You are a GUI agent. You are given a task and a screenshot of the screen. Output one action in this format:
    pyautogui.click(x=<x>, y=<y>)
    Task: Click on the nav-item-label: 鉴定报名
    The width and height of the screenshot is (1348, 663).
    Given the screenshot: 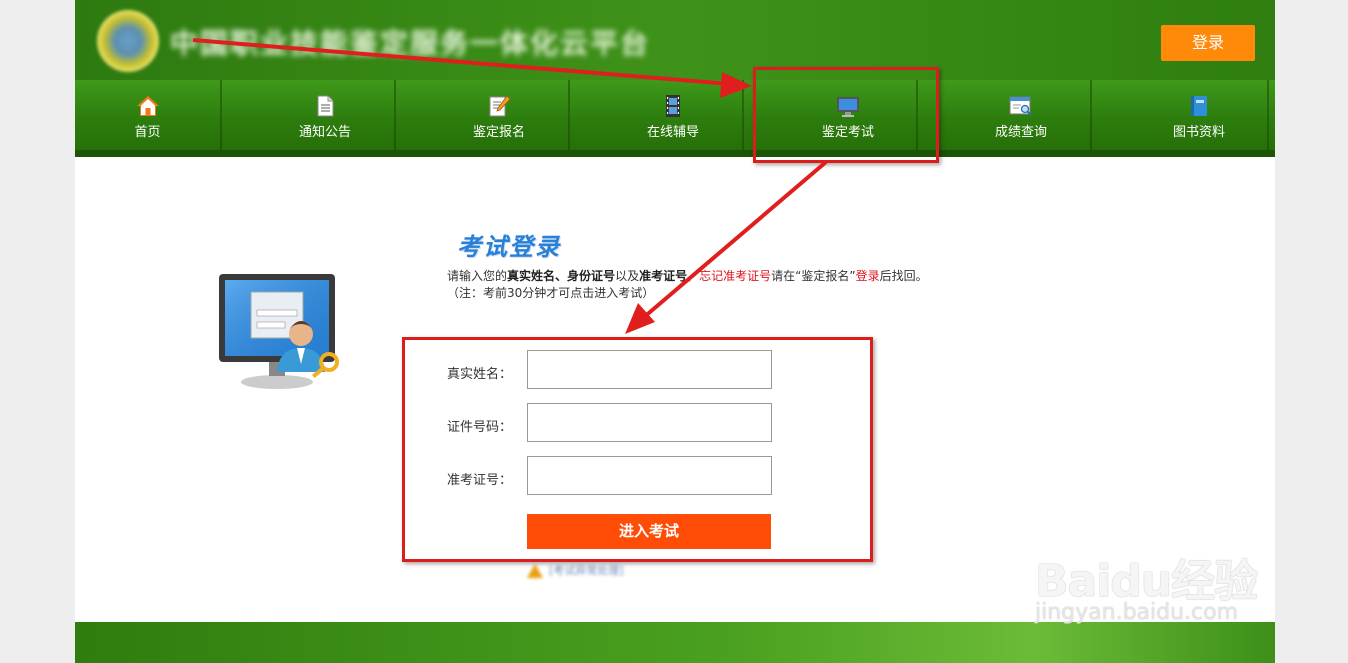 What is the action you would take?
    pyautogui.click(x=498, y=132)
    